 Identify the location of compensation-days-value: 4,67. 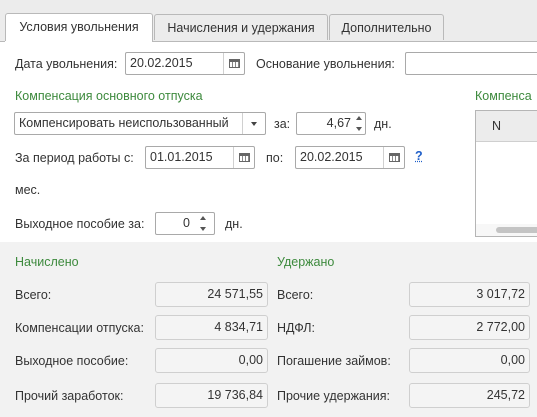
(338, 123).